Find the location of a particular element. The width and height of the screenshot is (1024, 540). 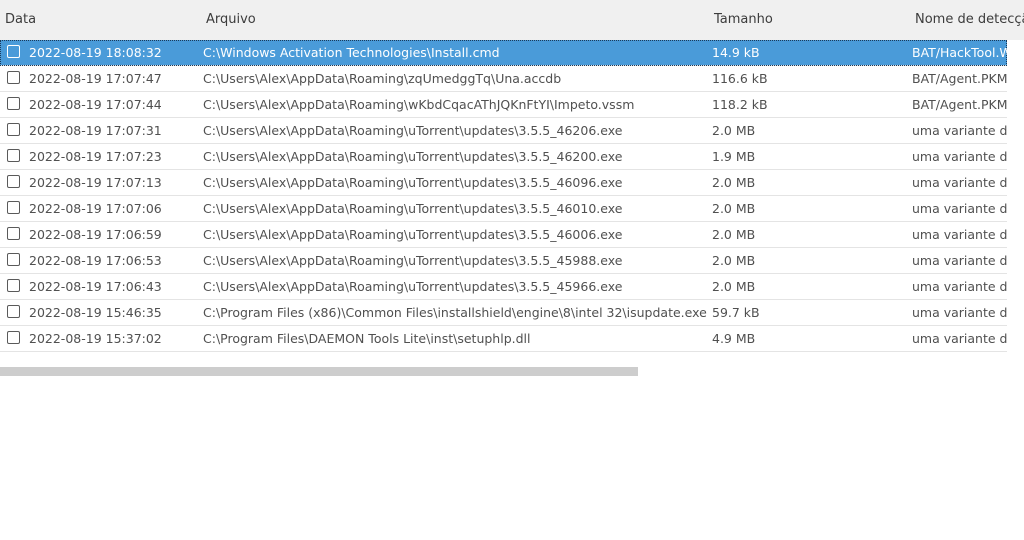

row-date: 2022-08-19 17:06:59 is located at coordinates (95, 234).